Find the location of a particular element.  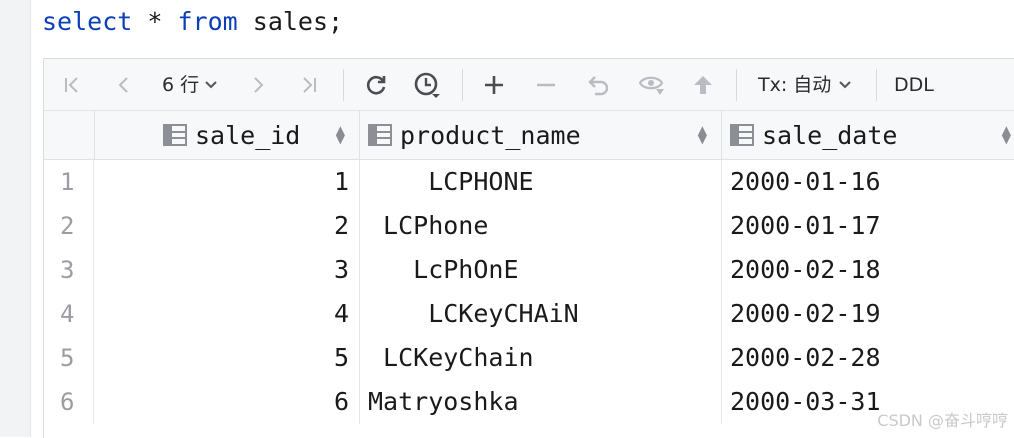

table-row: 5 5 LCKeyChain 2000-02-28 is located at coordinates (529, 358).